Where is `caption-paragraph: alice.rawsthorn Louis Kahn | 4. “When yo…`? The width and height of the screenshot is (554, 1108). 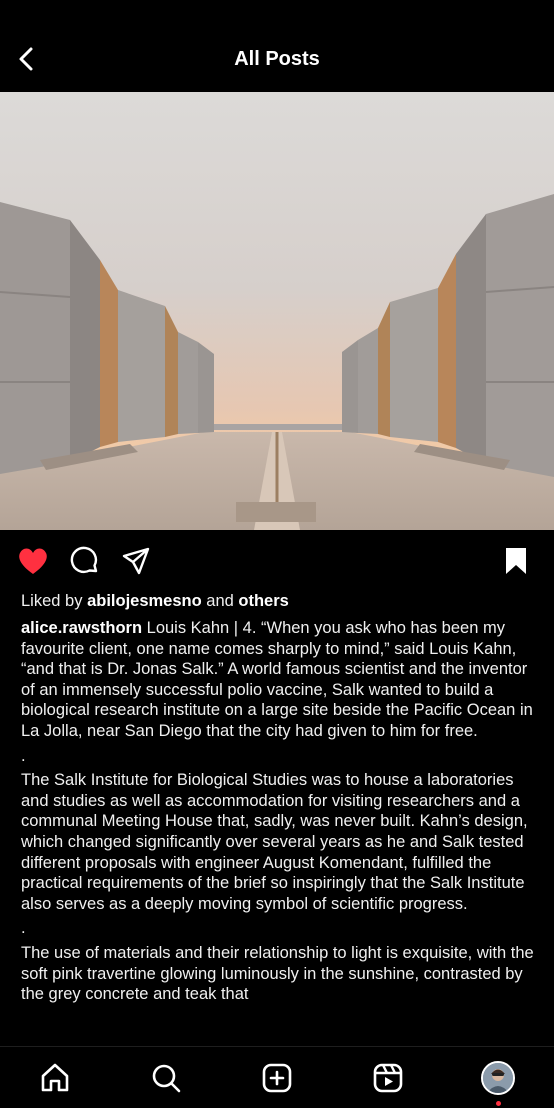
caption-paragraph: alice.rawsthorn Louis Kahn | 4. “When yo… is located at coordinates (279, 680).